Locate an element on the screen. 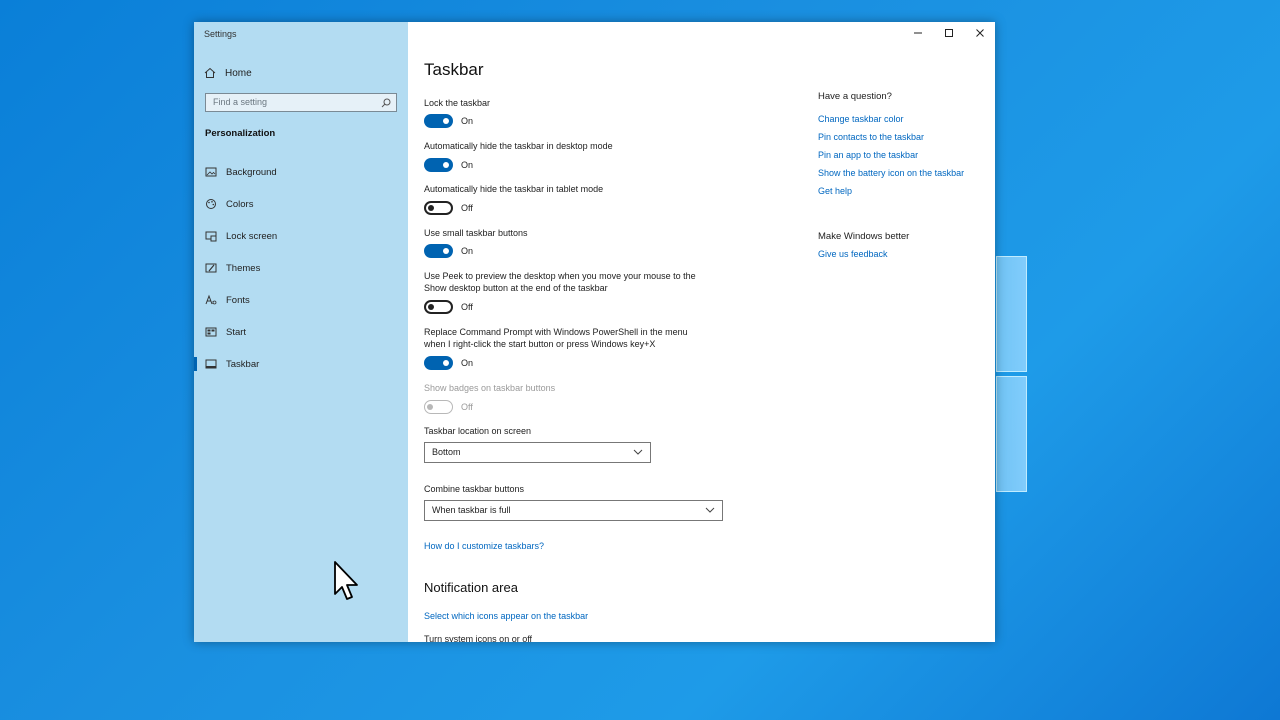 This screenshot has height=720, width=1280. toggle-powershell: On is located at coordinates (448, 363).